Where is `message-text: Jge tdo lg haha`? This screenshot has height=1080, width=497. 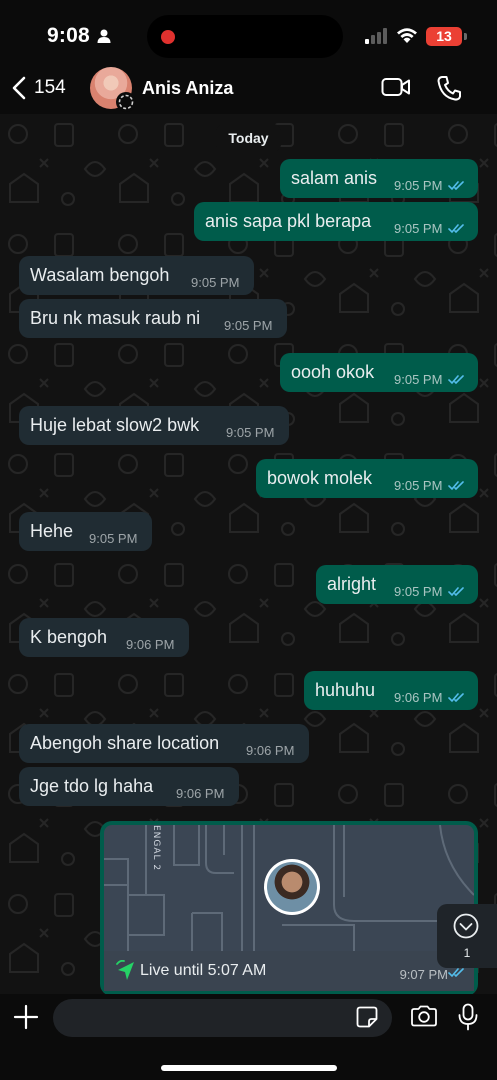 message-text: Jge tdo lg haha is located at coordinates (92, 786).